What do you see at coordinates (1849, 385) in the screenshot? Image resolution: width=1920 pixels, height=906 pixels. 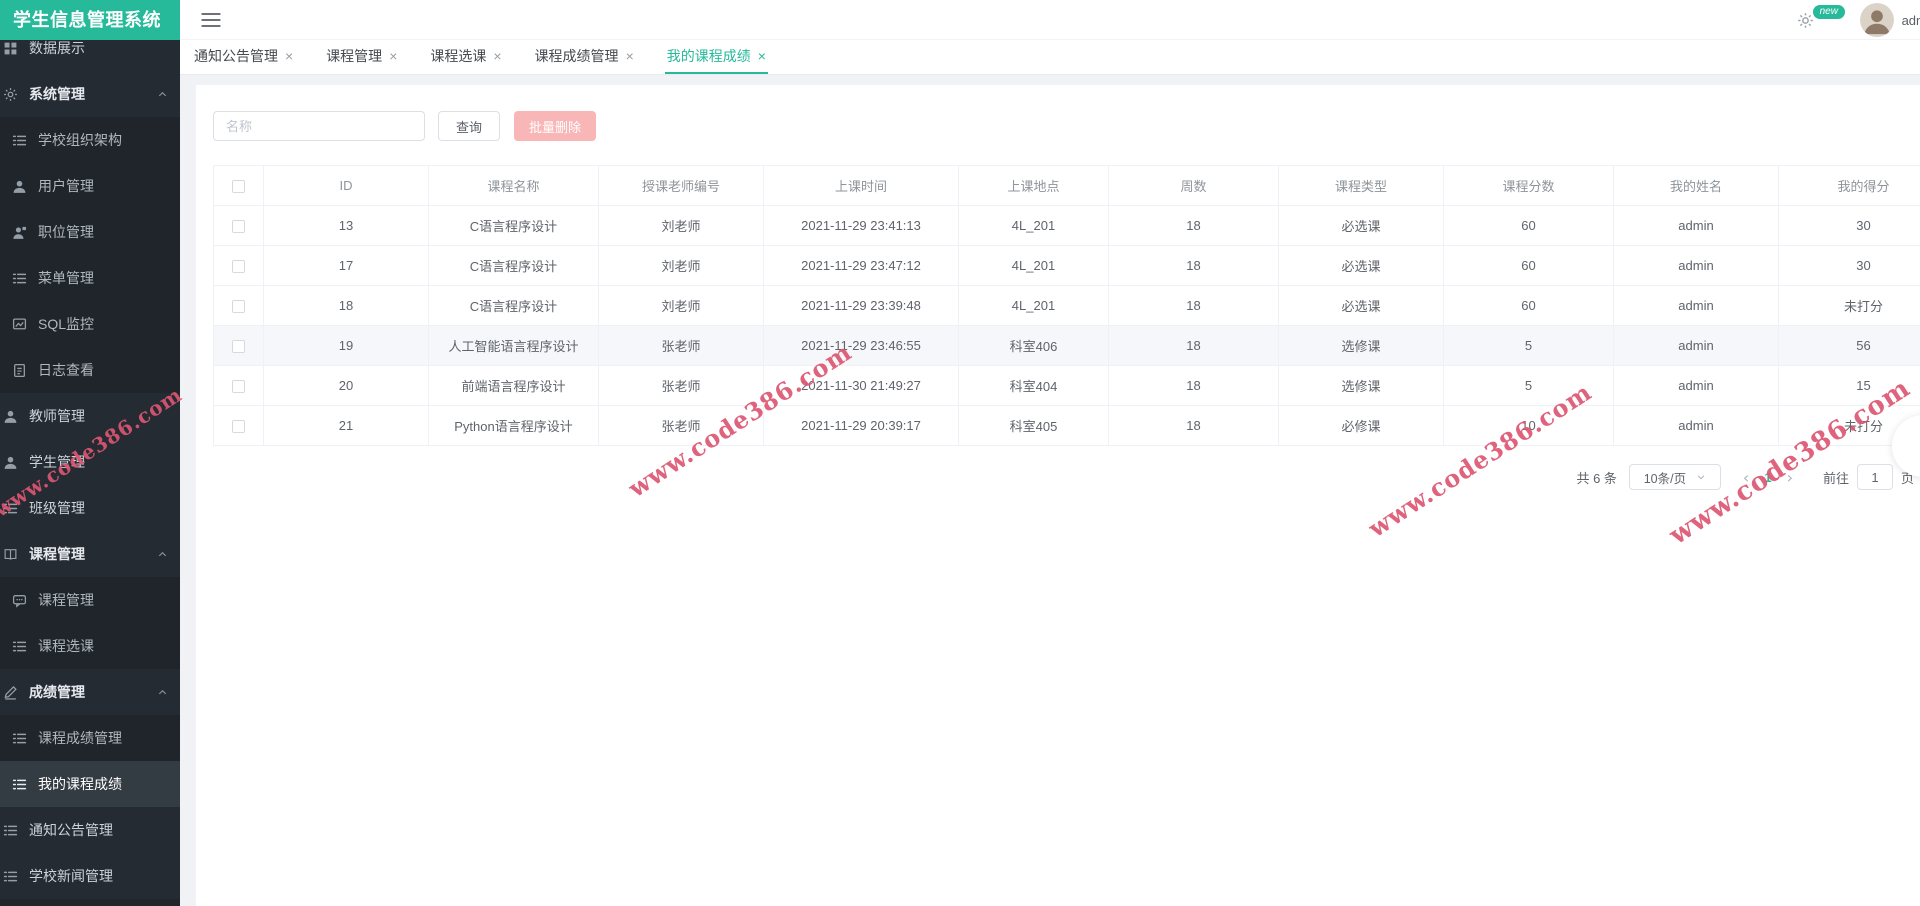 I see `table-cell: 15` at bounding box center [1849, 385].